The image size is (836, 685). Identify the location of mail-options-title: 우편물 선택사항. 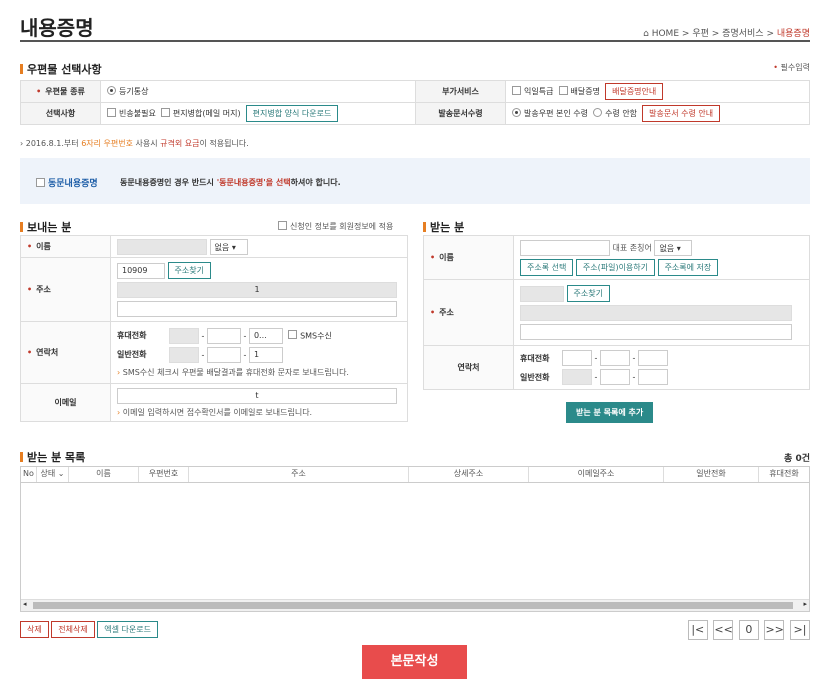
(61, 69).